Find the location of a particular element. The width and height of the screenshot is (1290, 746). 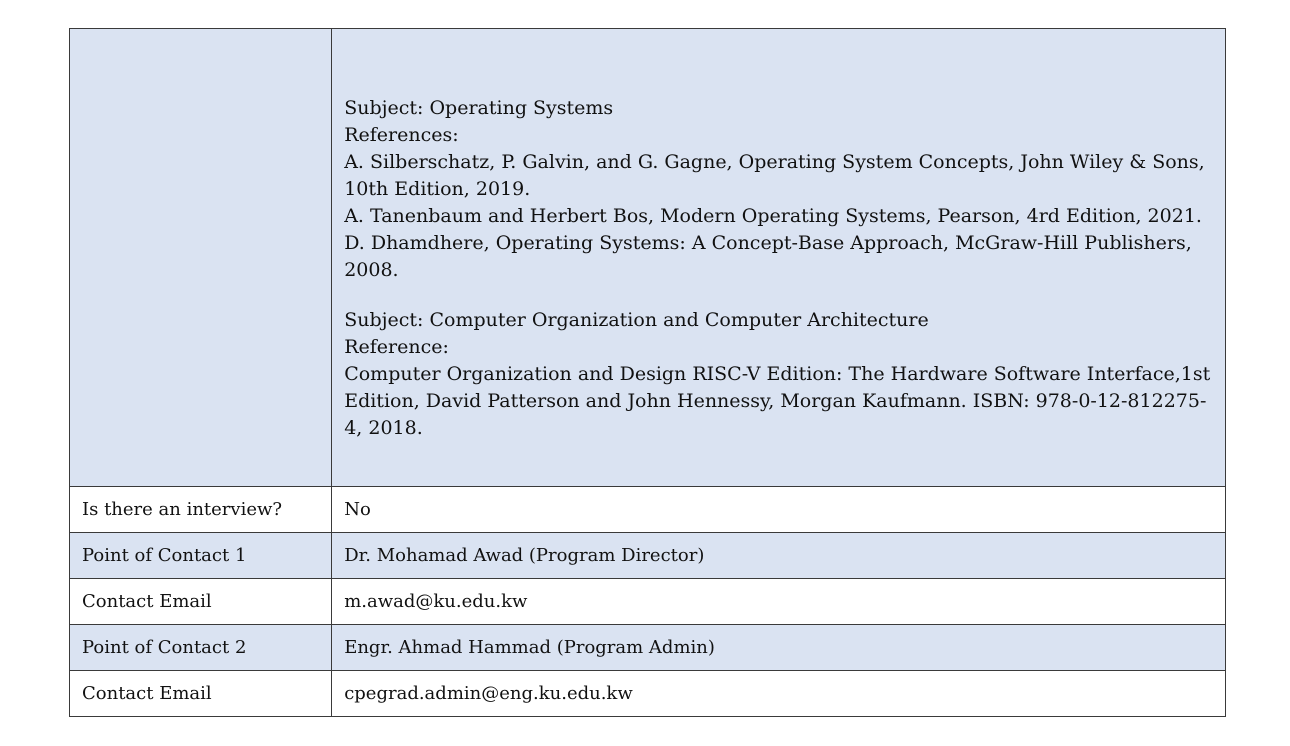

row-label: Point of Contact 1 is located at coordinates (200, 555).